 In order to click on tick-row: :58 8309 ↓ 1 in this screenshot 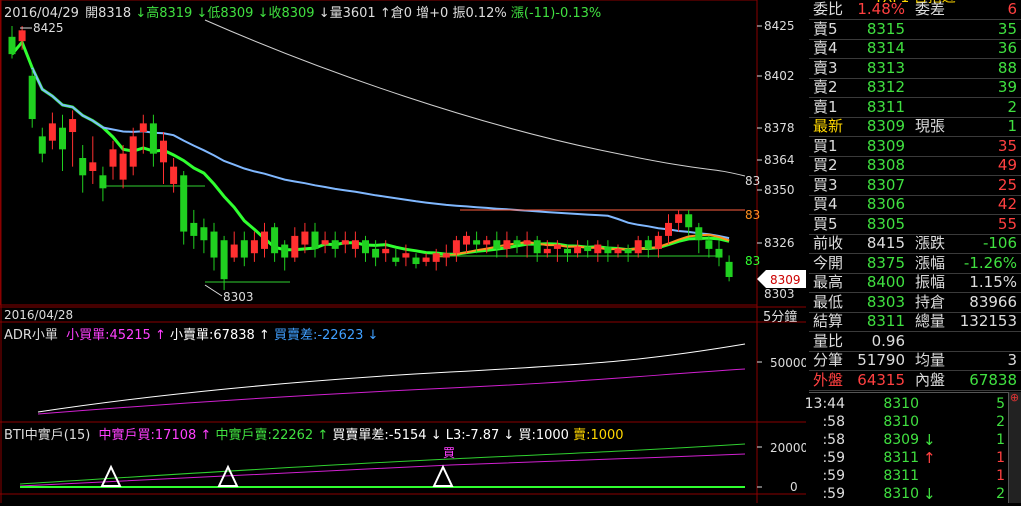, I will do `click(909, 440)`.